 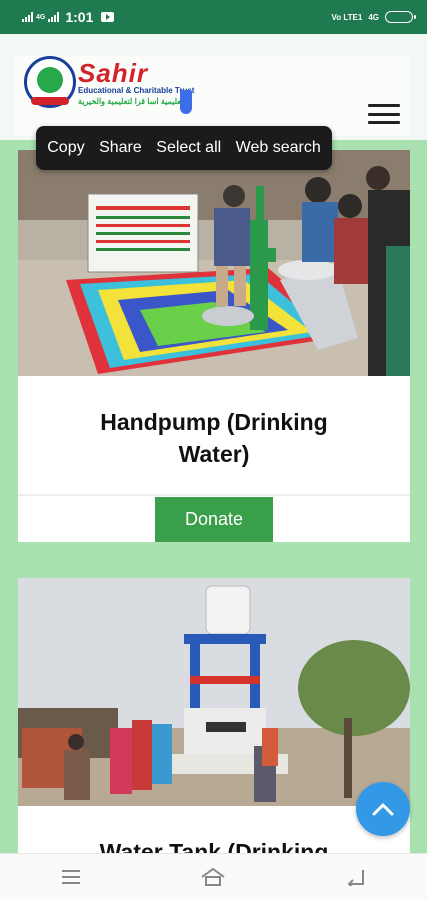 I want to click on status-right: Vo LTE1 4G, so click(x=373, y=17).